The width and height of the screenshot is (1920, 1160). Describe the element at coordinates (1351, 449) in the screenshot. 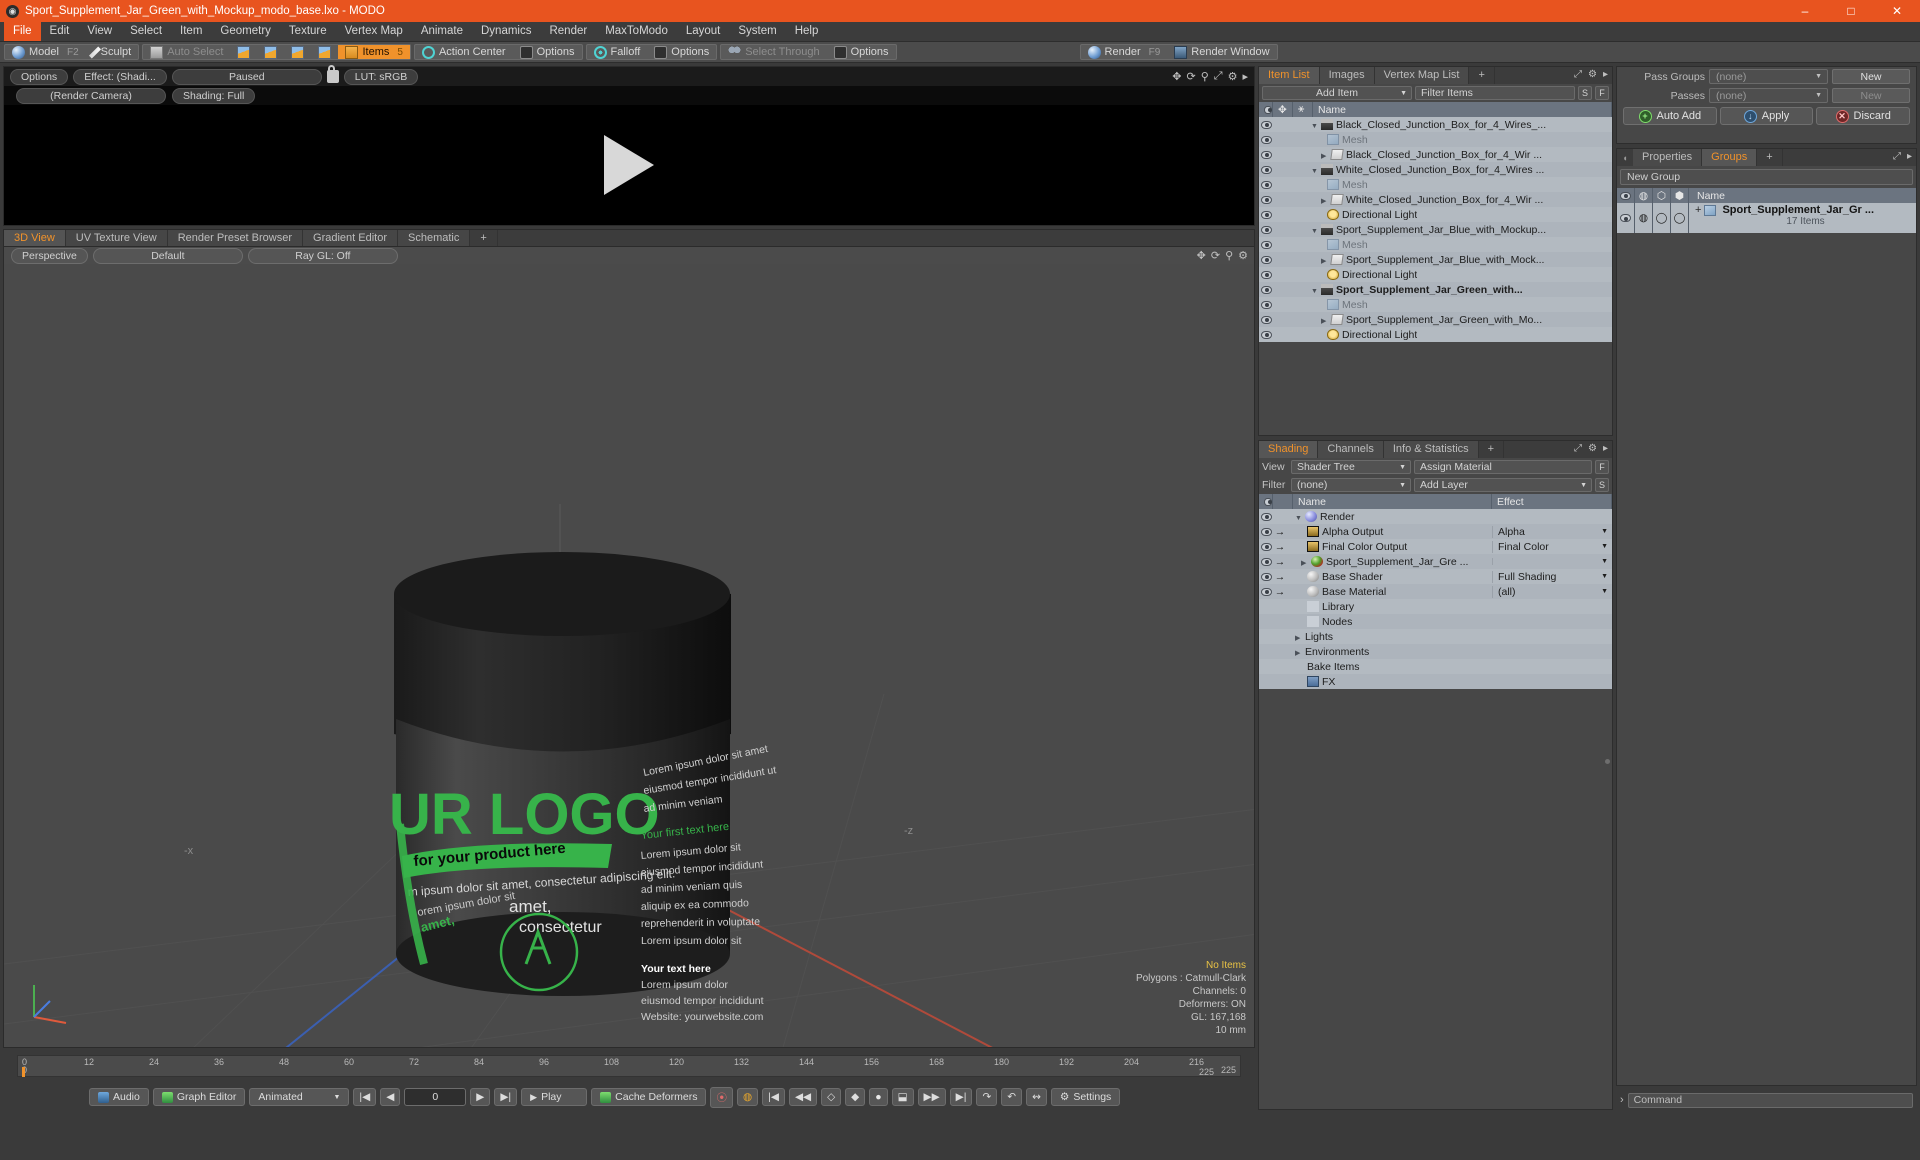

I see `tab-channels: Channels` at that location.